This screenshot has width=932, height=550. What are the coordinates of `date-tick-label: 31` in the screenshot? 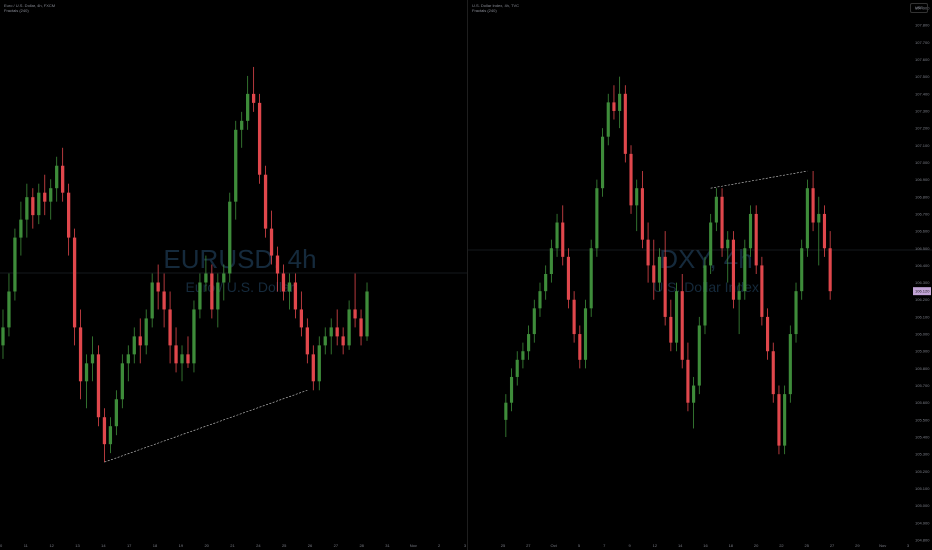 It's located at (387, 545).